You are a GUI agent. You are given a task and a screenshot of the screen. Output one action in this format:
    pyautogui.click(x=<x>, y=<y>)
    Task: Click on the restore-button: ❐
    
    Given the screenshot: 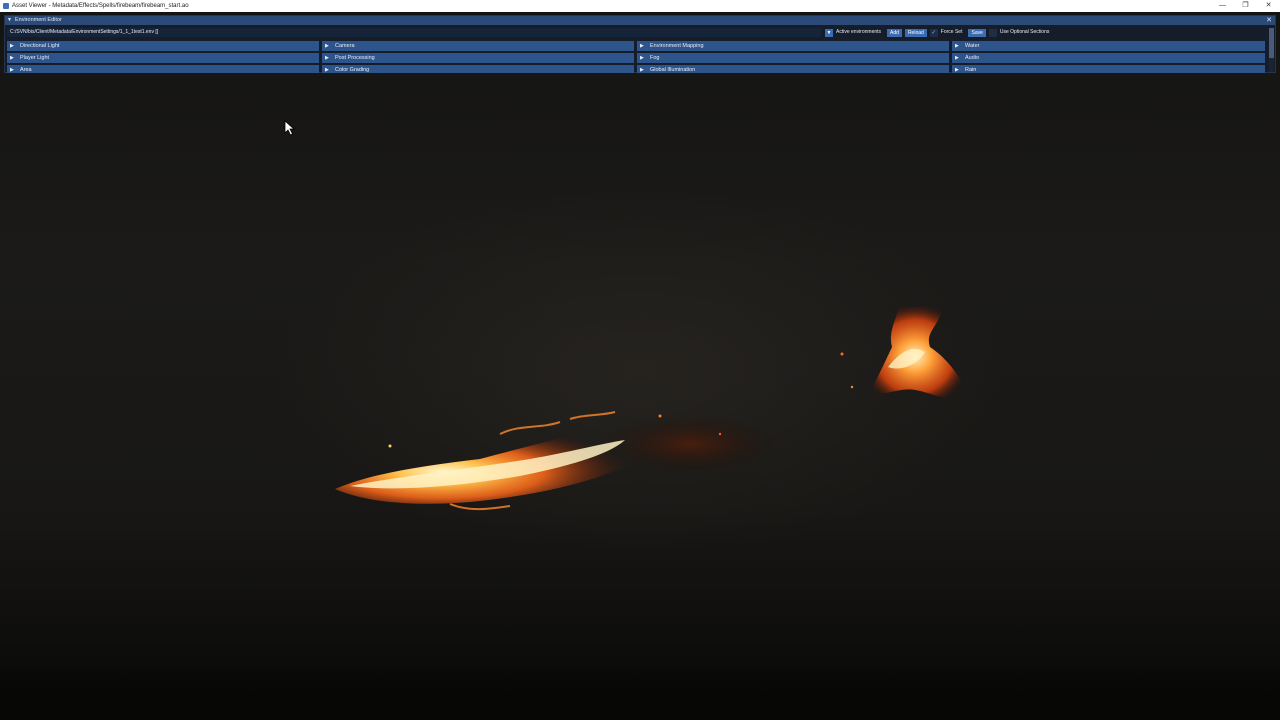 What is the action you would take?
    pyautogui.click(x=1245, y=6)
    